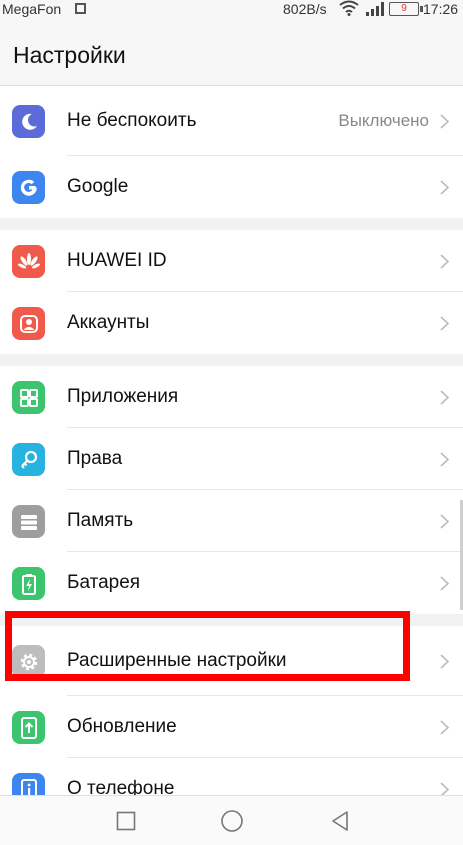  Describe the element at coordinates (104, 582) in the screenshot. I see `setting-label: Батарея` at that location.